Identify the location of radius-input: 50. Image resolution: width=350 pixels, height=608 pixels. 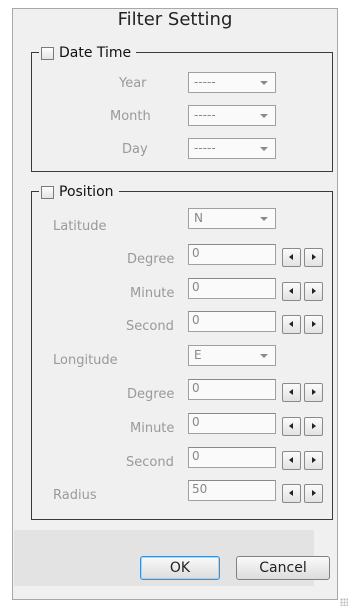
(232, 490).